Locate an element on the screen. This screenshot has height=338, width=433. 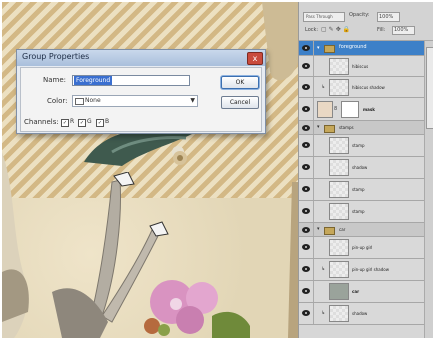
layer-row-car: car is located at coordinates (361, 292).